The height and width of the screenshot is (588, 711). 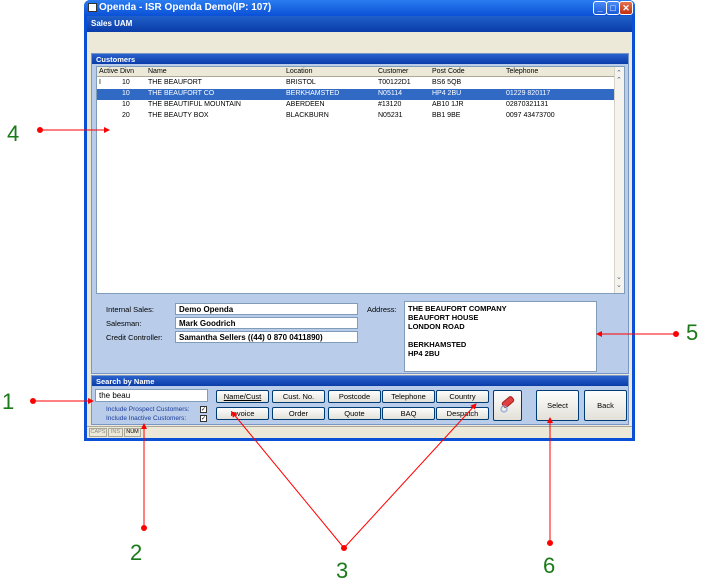 I want to click on annotation-label-2: 2, so click(x=136, y=552).